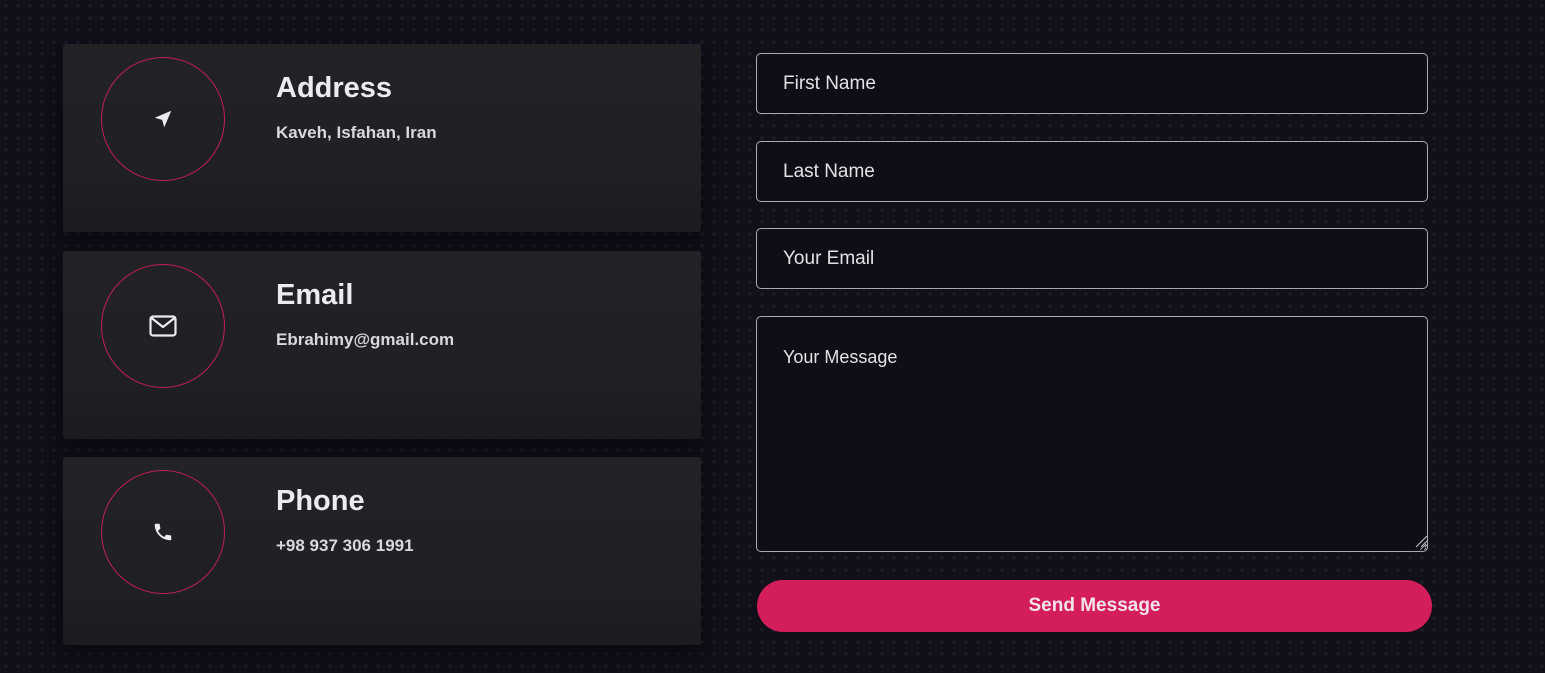  What do you see at coordinates (315, 295) in the screenshot?
I see `email-title: Email` at bounding box center [315, 295].